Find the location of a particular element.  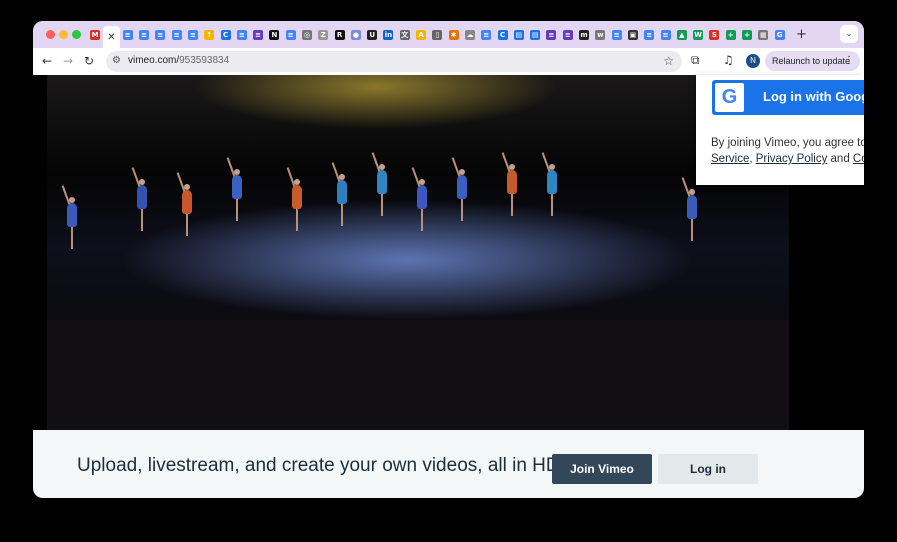

cloud-icon: ☁ is located at coordinates (469, 35).